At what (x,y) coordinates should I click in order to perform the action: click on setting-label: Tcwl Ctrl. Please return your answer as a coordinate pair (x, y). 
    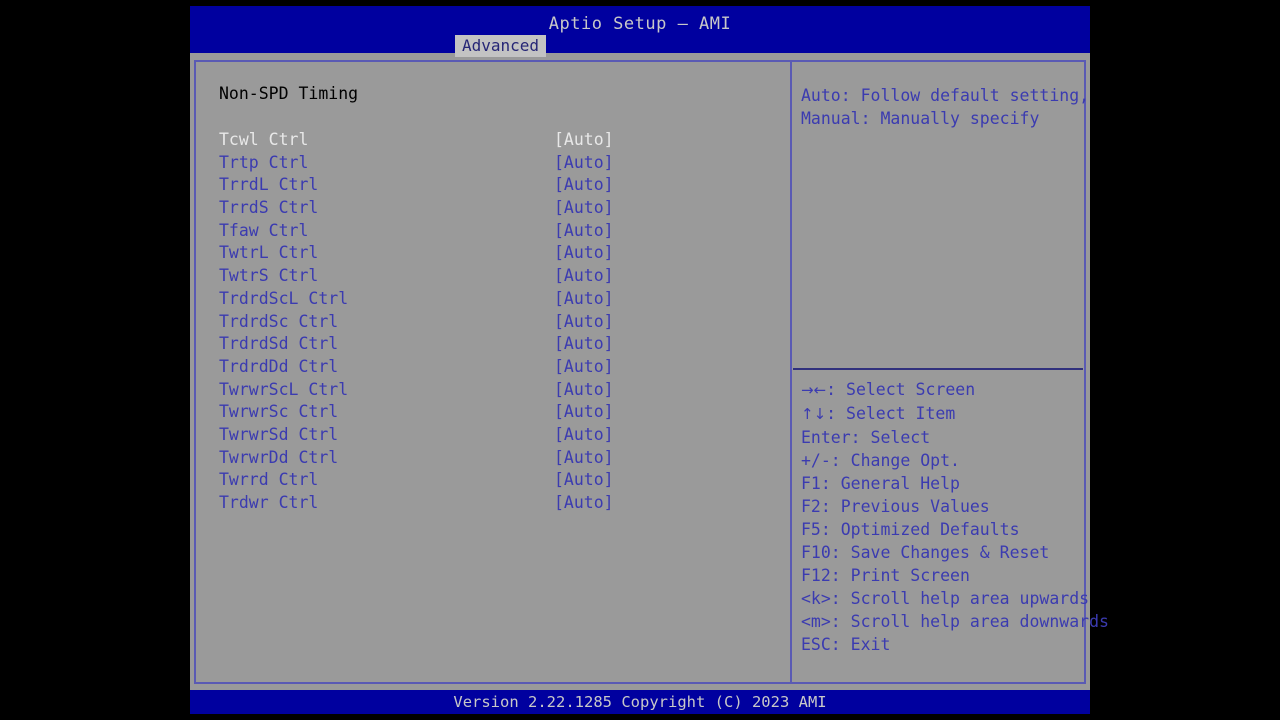
    Looking at the image, I should click on (264, 139).